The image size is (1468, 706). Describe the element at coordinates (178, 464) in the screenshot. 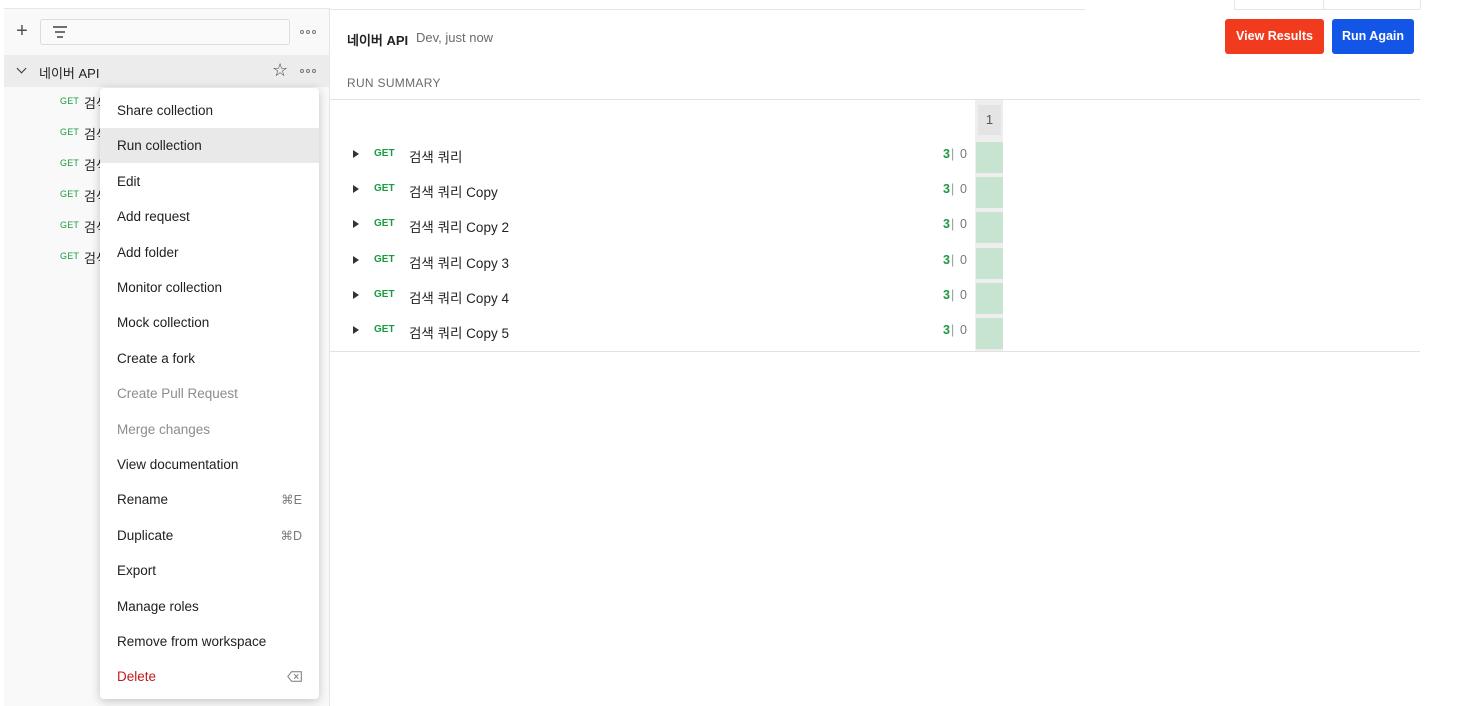

I see `menu-item-label: View documentation` at that location.